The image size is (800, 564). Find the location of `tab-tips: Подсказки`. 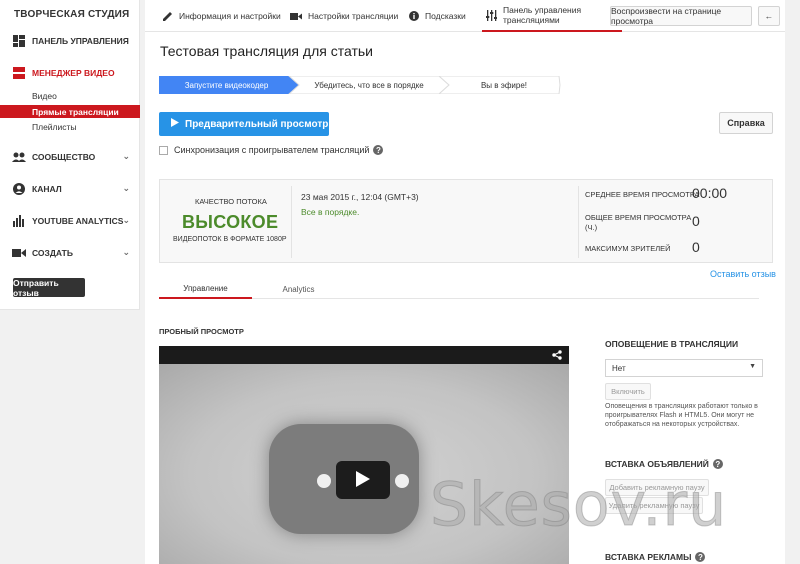

tab-tips: Подсказки is located at coordinates (437, 16).